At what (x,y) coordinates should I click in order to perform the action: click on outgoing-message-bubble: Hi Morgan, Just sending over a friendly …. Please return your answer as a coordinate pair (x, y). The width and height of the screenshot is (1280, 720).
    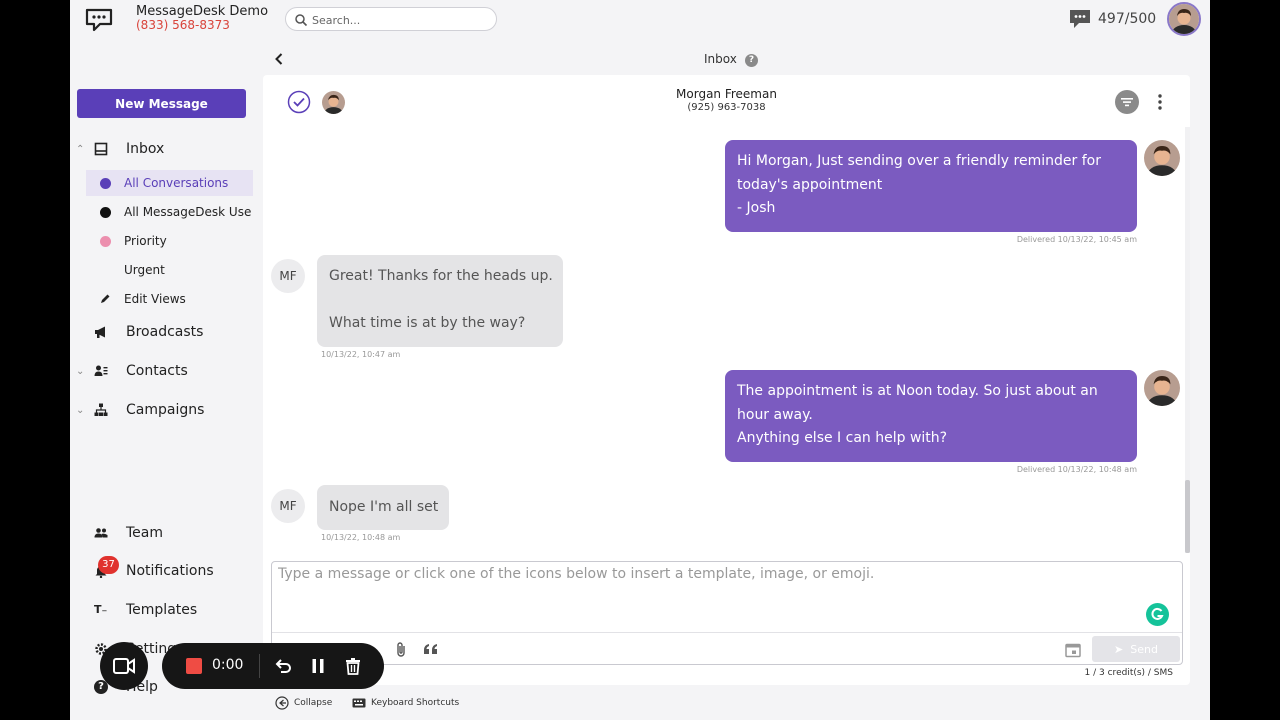
    Looking at the image, I should click on (931, 186).